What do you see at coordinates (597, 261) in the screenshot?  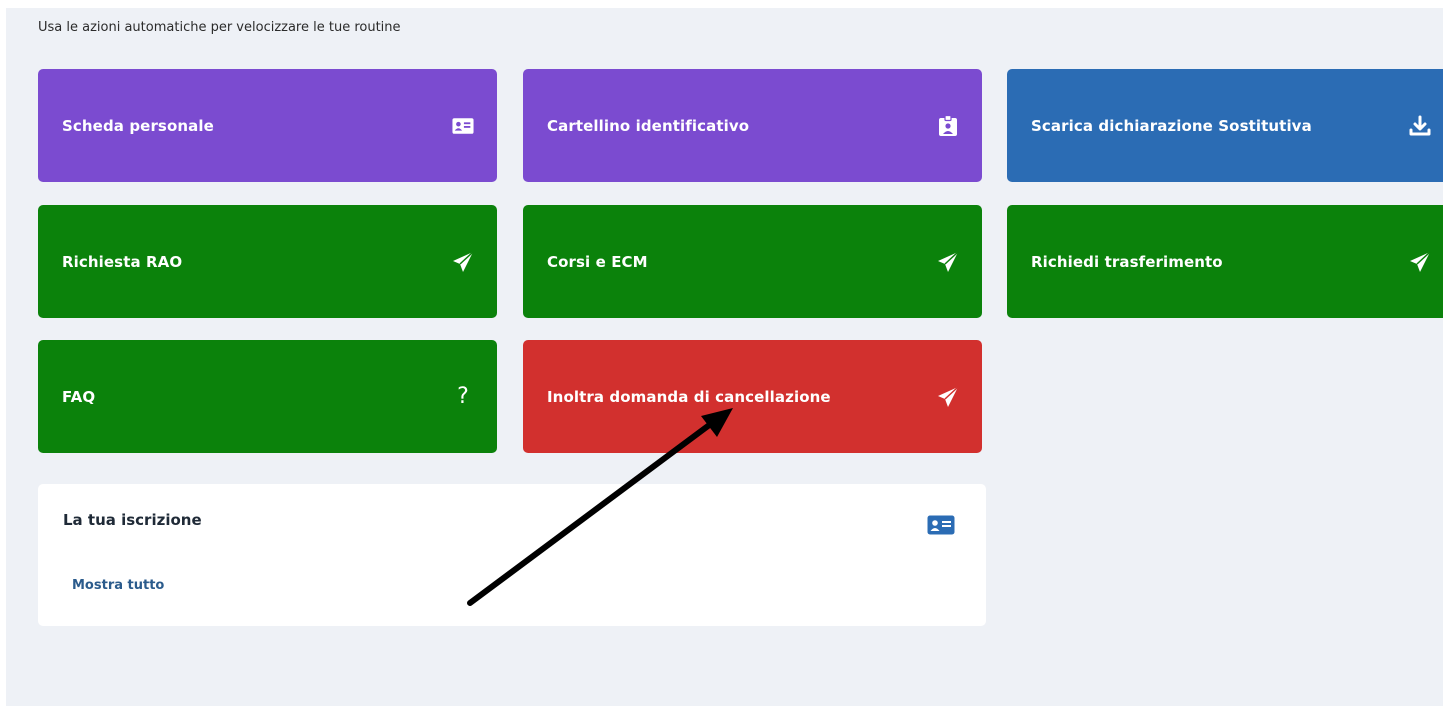 I see `card-label: Corsi e ECM` at bounding box center [597, 261].